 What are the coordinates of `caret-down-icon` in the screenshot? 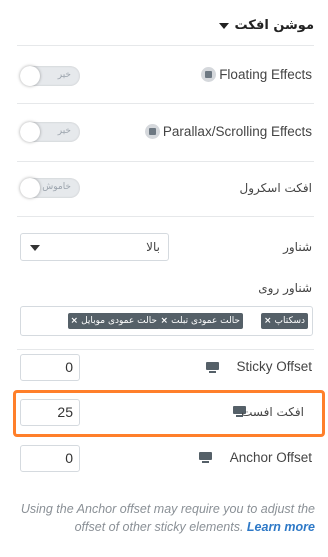 It's located at (223, 25).